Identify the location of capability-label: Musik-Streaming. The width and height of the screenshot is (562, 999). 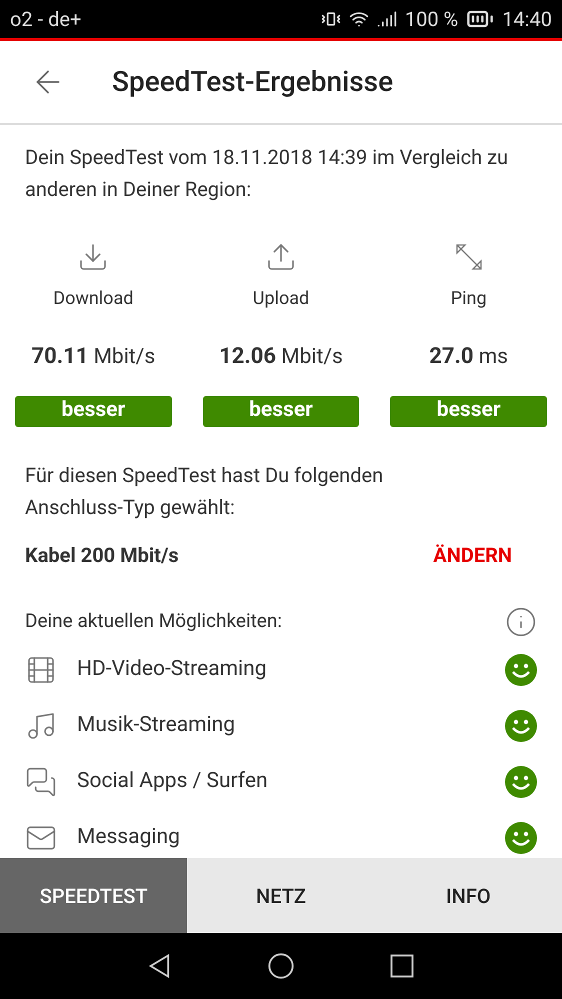
(156, 725).